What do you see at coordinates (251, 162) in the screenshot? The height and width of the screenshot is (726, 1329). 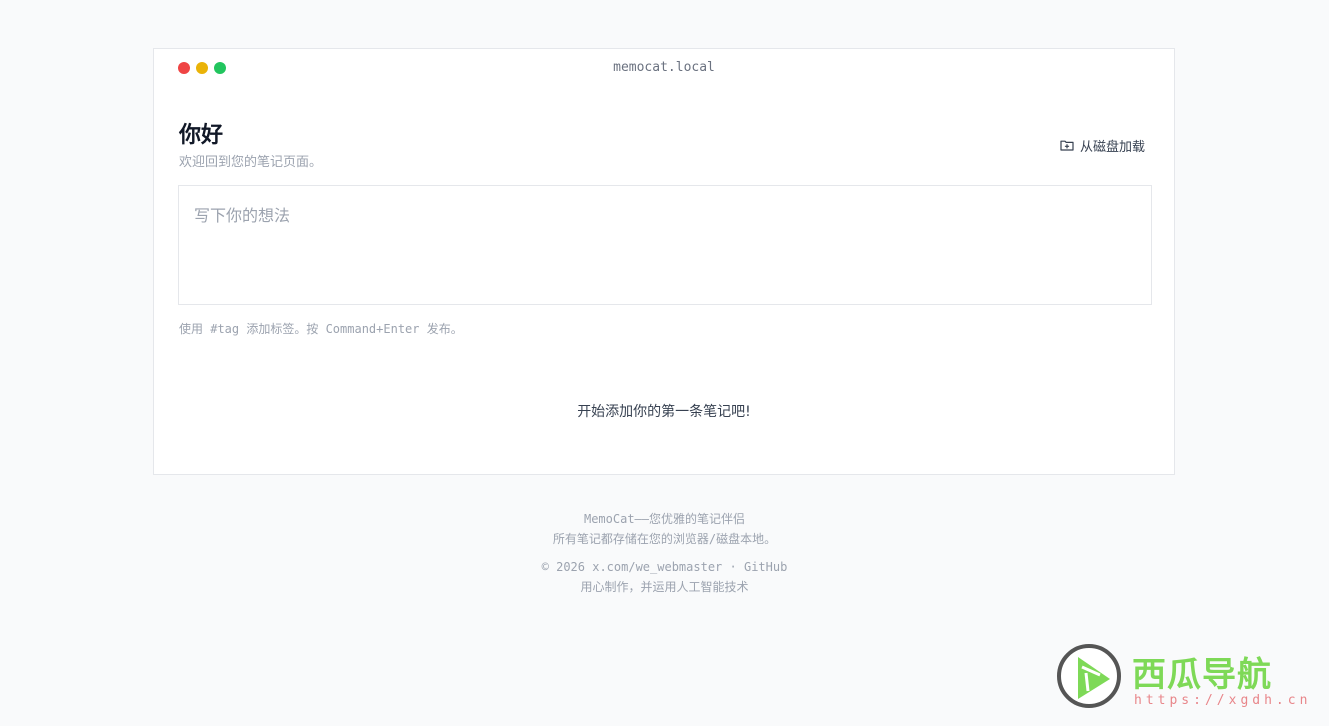 I see `page-subtitle: 欢迎回到您的笔记页面。` at bounding box center [251, 162].